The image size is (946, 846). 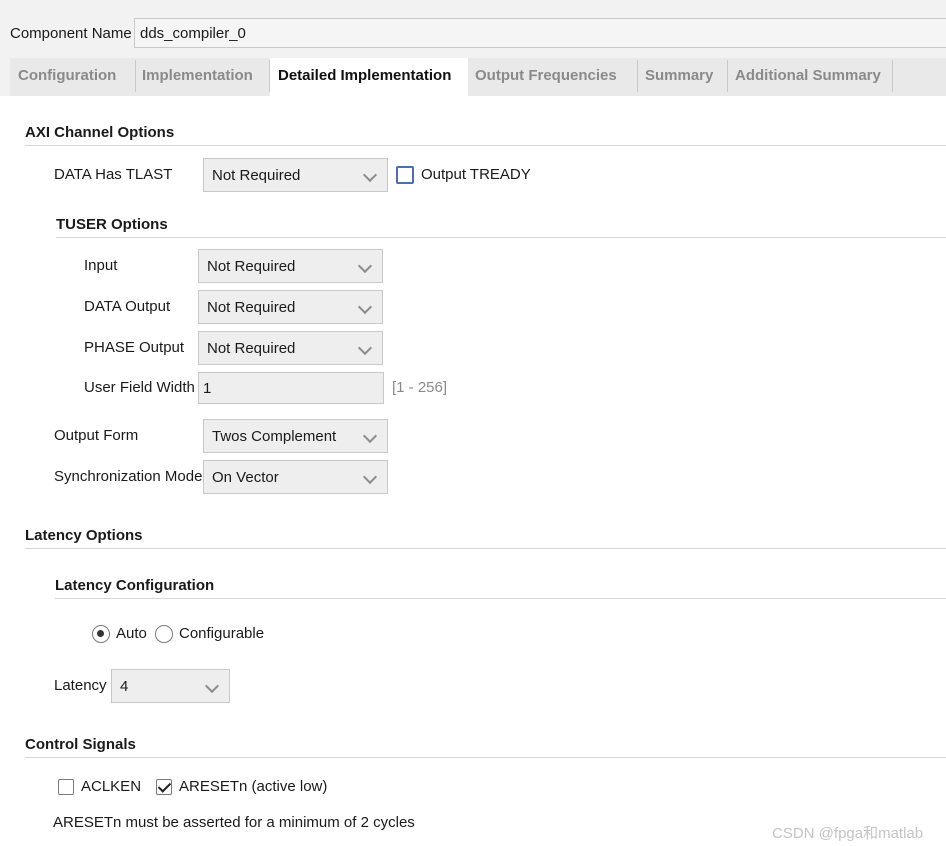 I want to click on component-name-input: dds_compiler_0, so click(x=540, y=33).